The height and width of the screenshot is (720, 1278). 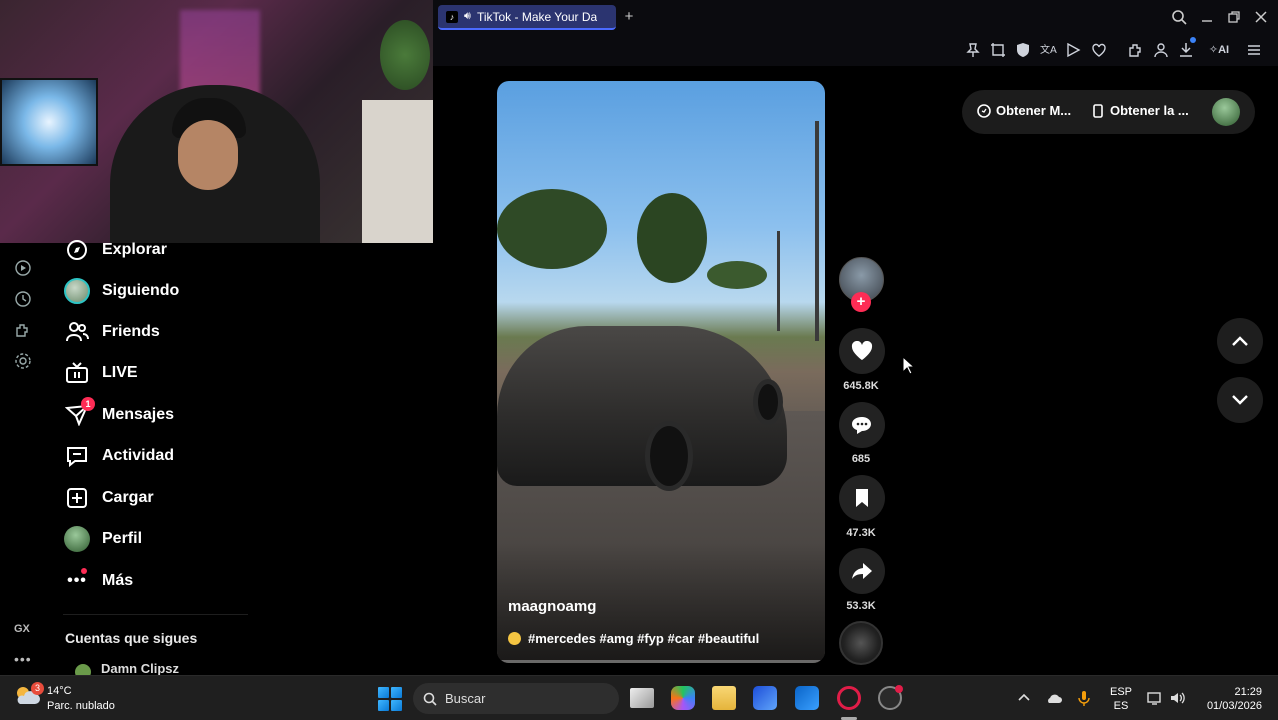 What do you see at coordinates (1224, 50) in the screenshot?
I see `ai-label: AI` at bounding box center [1224, 50].